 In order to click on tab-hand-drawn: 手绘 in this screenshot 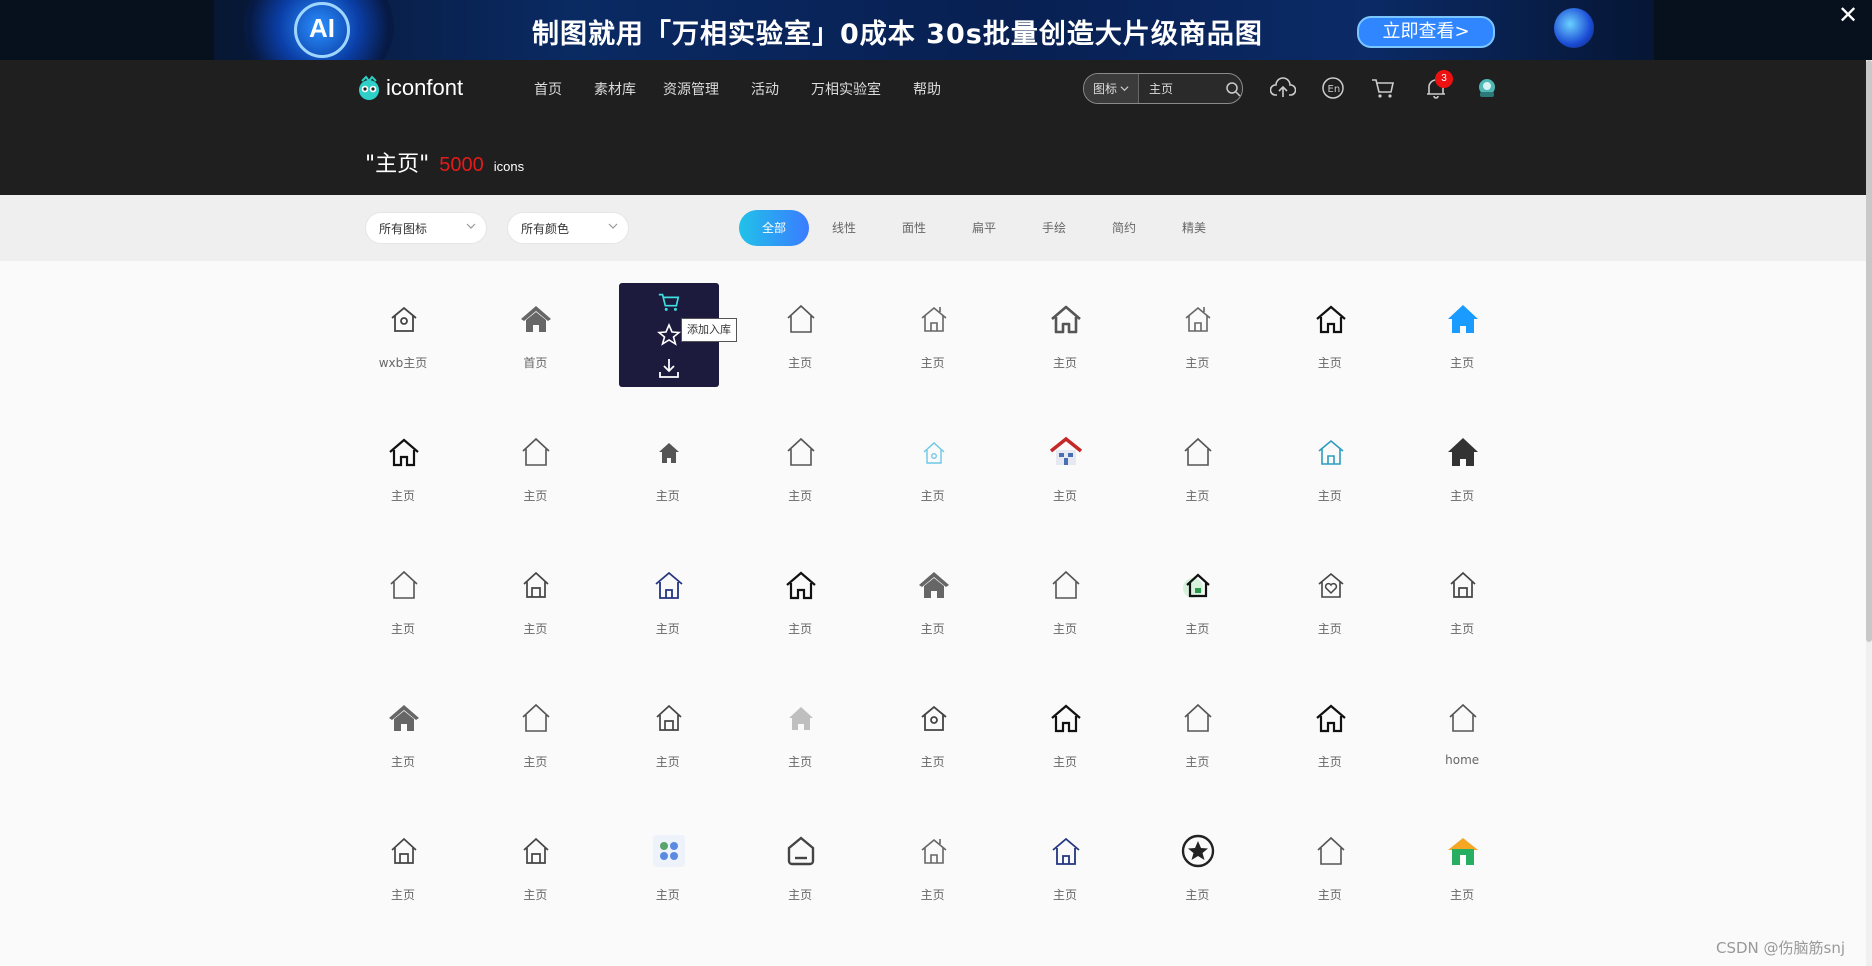, I will do `click(1054, 228)`.